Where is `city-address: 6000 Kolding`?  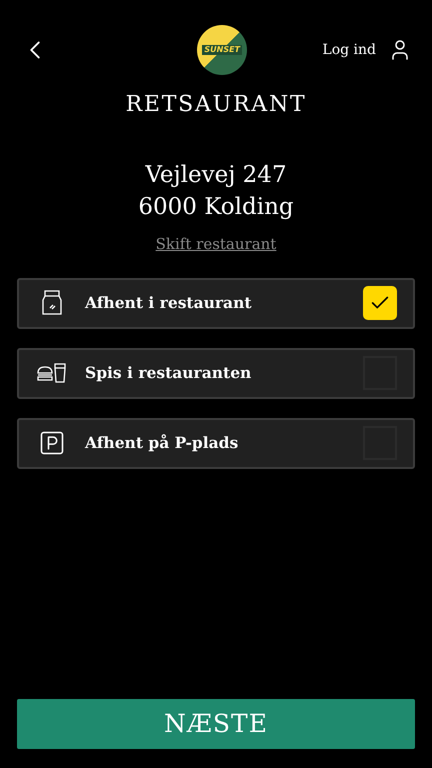 city-address: 6000 Kolding is located at coordinates (216, 207).